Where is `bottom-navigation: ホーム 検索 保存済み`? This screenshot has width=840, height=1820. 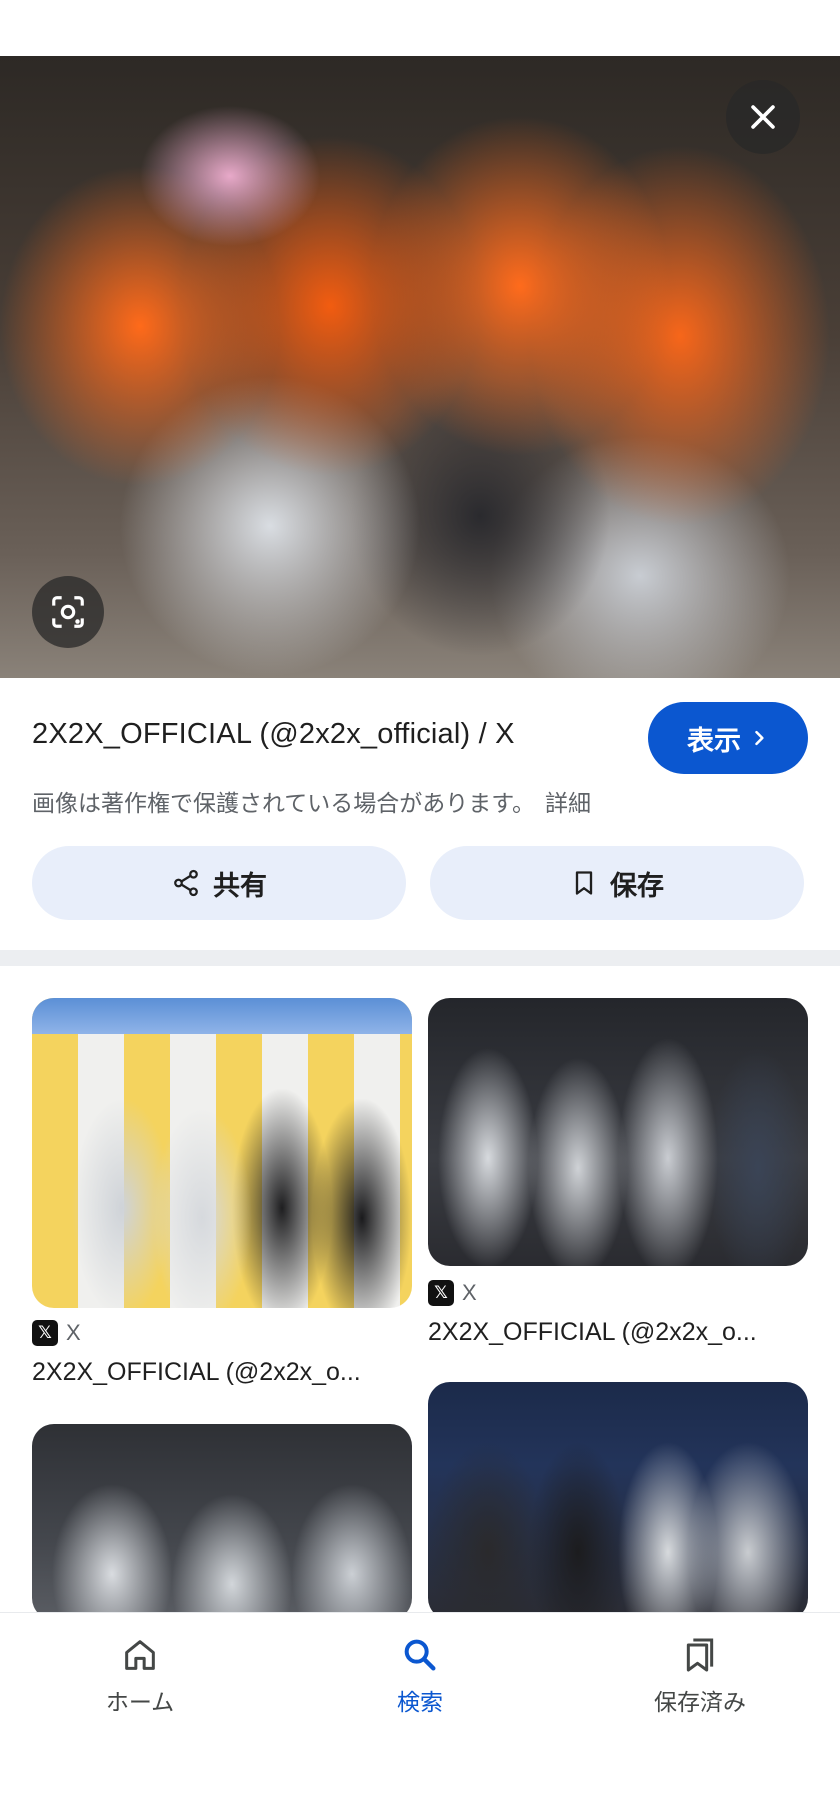
bottom-navigation: ホーム 検索 保存済み is located at coordinates (420, 1678).